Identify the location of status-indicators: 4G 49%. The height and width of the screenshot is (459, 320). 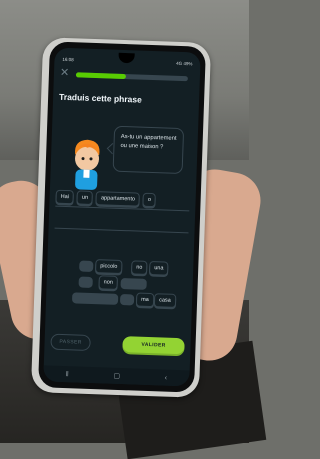
(184, 63).